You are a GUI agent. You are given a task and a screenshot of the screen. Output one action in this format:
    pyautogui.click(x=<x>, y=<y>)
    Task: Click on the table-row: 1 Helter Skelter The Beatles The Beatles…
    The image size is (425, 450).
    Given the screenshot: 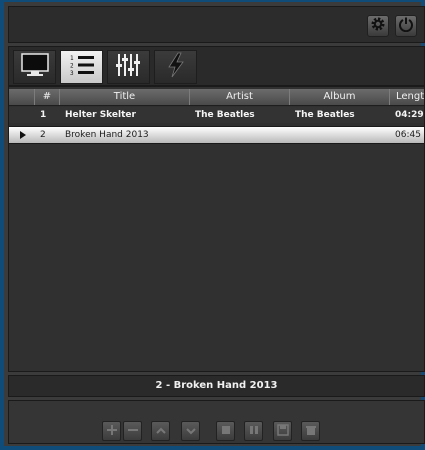 What is the action you would take?
    pyautogui.click(x=216, y=115)
    